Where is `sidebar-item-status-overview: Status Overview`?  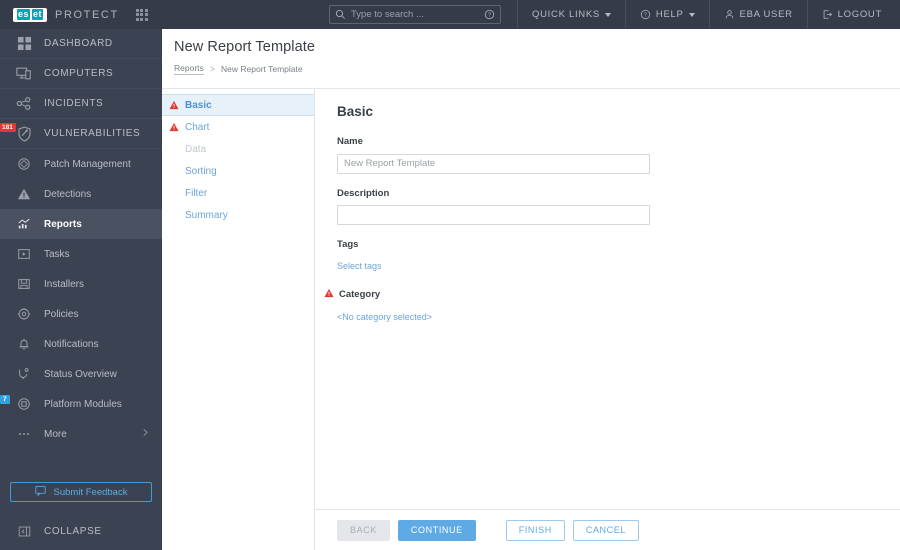 sidebar-item-status-overview: Status Overview is located at coordinates (81, 374).